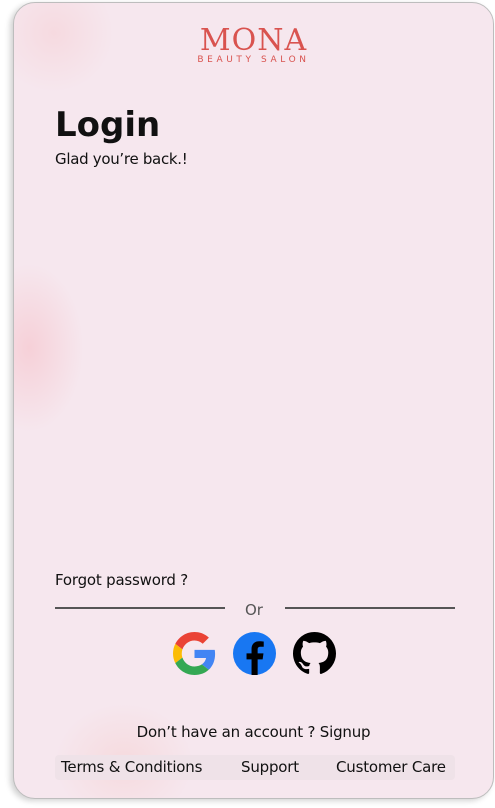  What do you see at coordinates (254, 610) in the screenshot?
I see `divider-label: Or` at bounding box center [254, 610].